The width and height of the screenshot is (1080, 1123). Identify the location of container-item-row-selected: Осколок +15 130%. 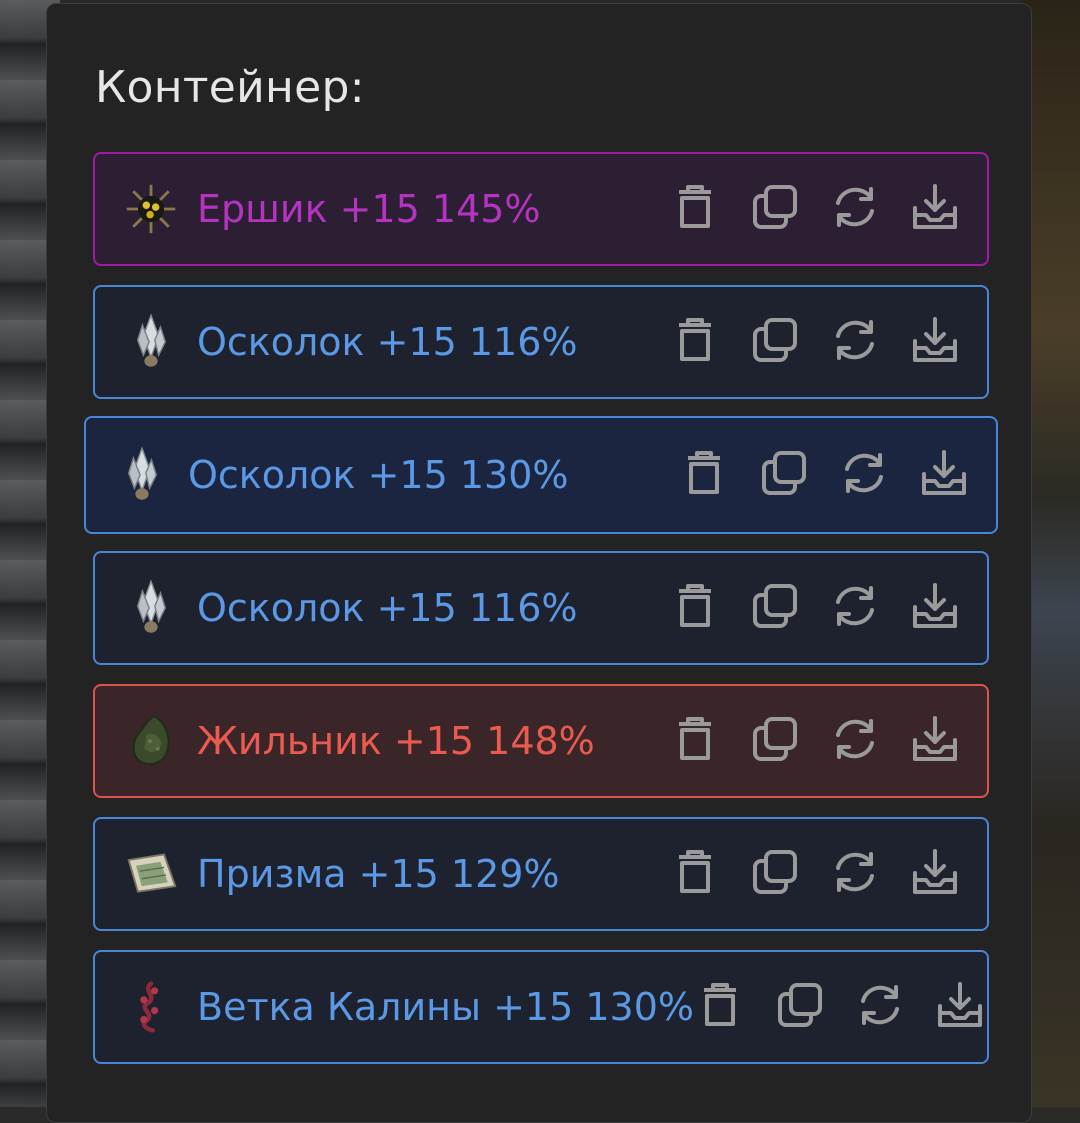
(541, 475).